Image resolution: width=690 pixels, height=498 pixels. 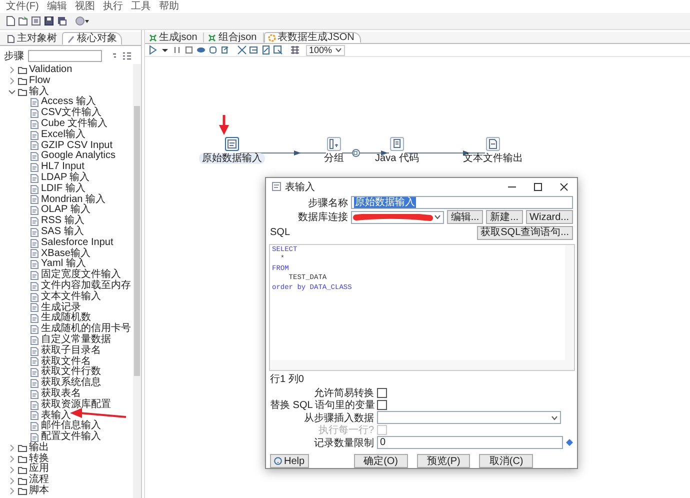 What do you see at coordinates (538, 187) in the screenshot?
I see `maximize-icon` at bounding box center [538, 187].